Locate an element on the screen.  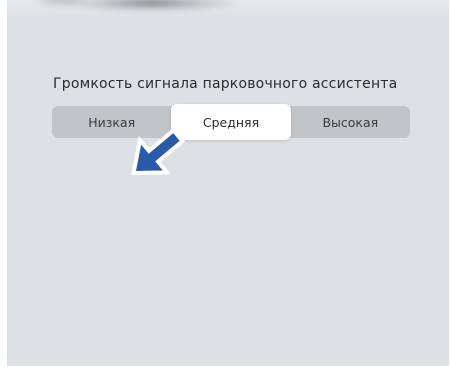
volume-option-high: Высокая is located at coordinates (350, 122).